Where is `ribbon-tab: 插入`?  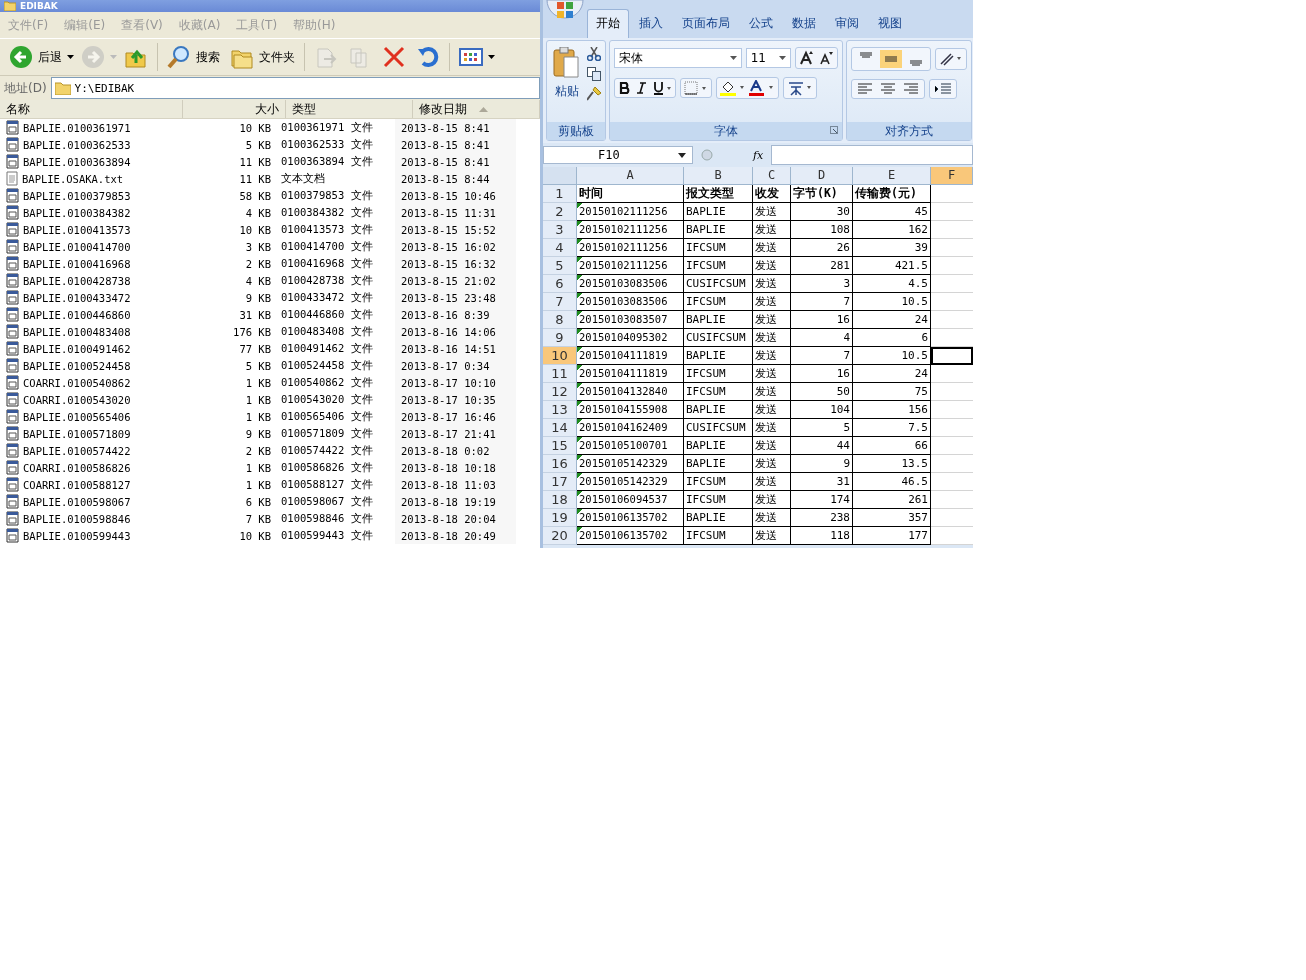 ribbon-tab: 插入 is located at coordinates (651, 23).